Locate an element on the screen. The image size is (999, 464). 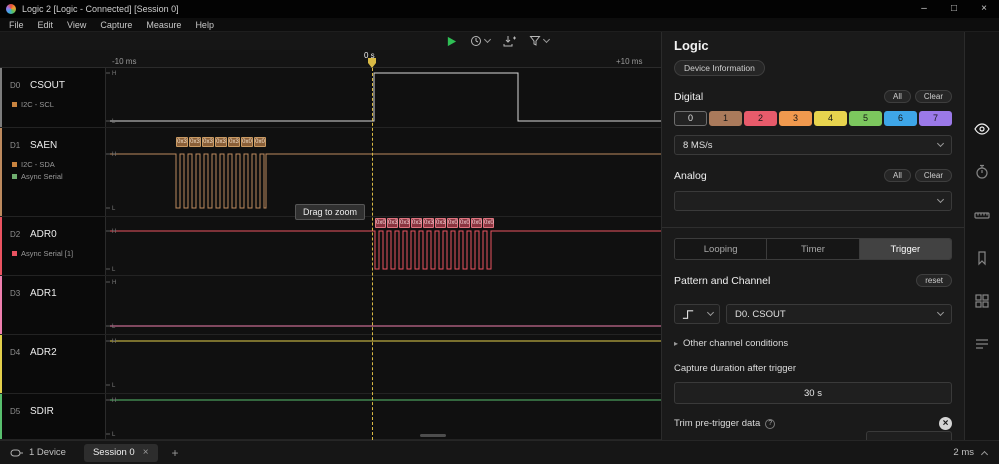
digital-channel-7: 7 is located at coordinates (935, 118).